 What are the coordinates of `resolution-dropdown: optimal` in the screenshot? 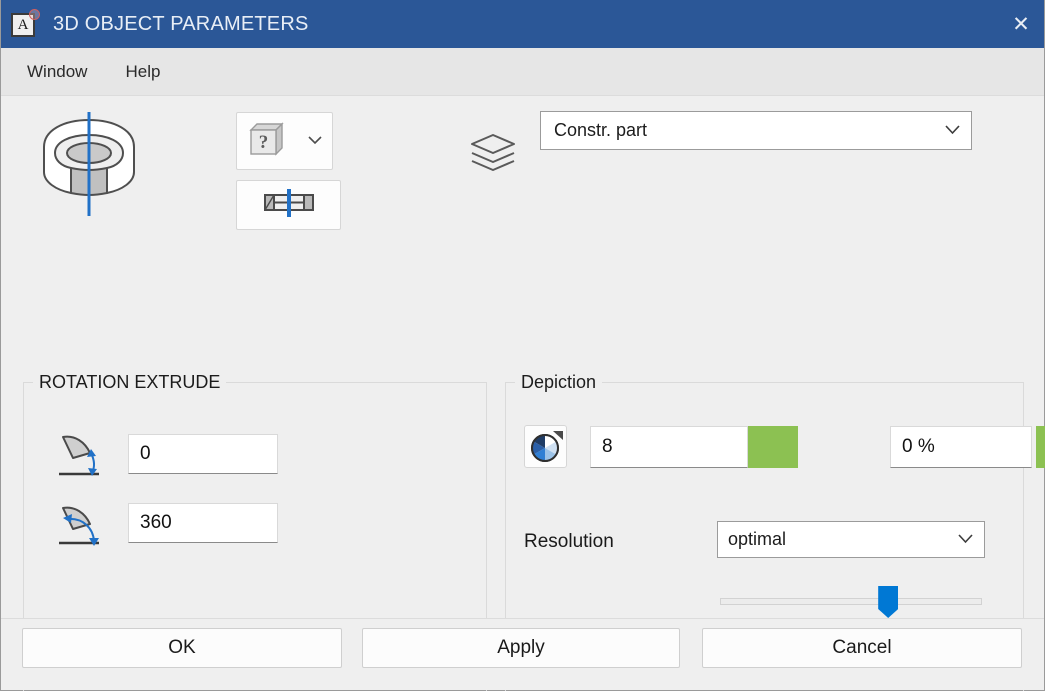 It's located at (851, 539).